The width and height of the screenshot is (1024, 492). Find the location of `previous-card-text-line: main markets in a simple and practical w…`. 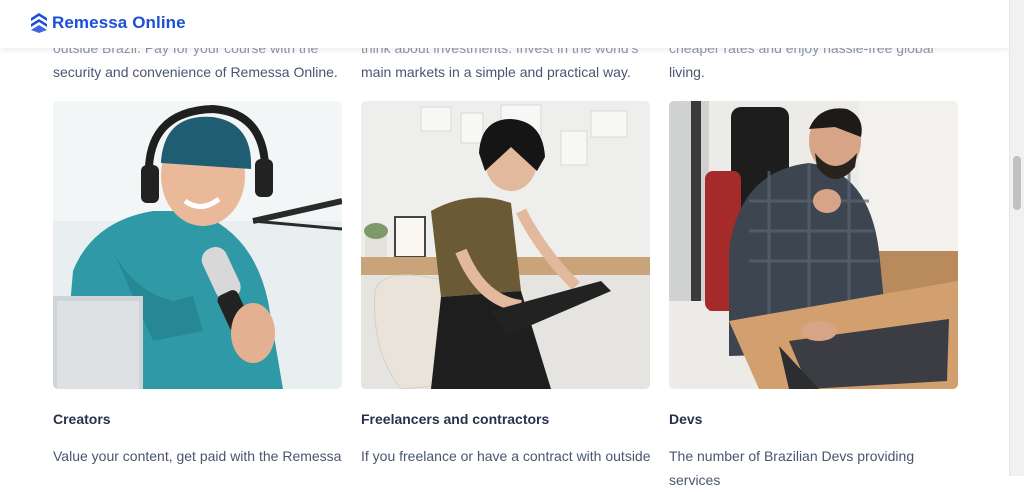

previous-card-text-line: main markets in a simple and practical w… is located at coordinates (496, 72).